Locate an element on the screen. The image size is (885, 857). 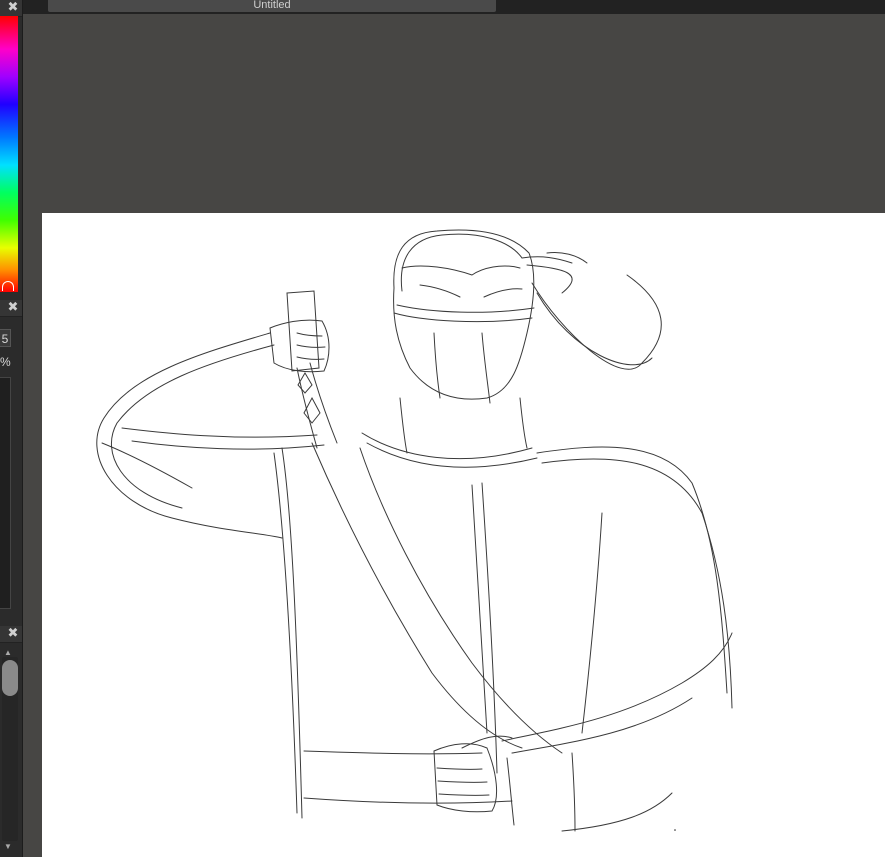
sketch-raised-arm is located at coordinates (189, 435).